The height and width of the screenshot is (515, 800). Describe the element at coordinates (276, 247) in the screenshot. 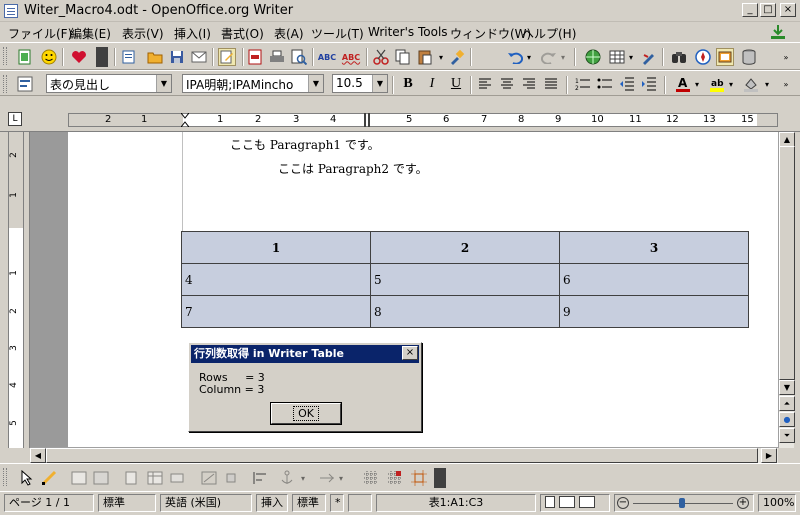

I see `table-cell: 1` at that location.